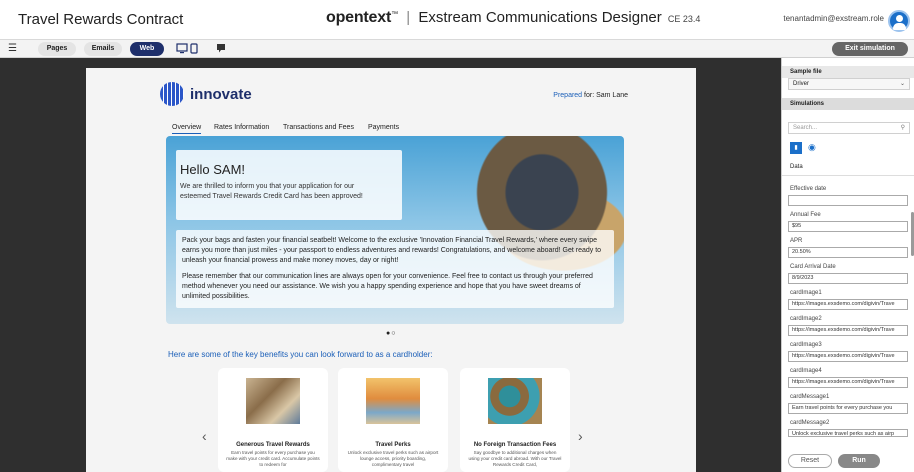 The width and height of the screenshot is (914, 472). Describe the element at coordinates (806, 319) in the screenshot. I see `field-label: cardImage2` at that location.